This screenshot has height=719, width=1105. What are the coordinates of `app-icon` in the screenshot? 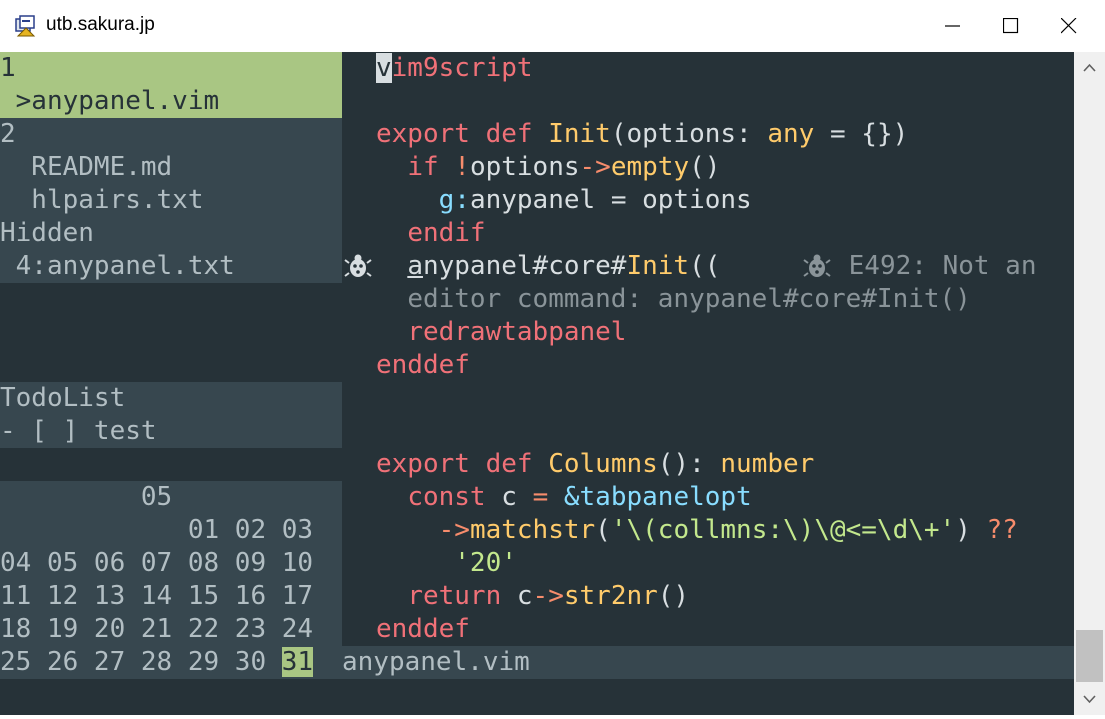 It's located at (26, 26).